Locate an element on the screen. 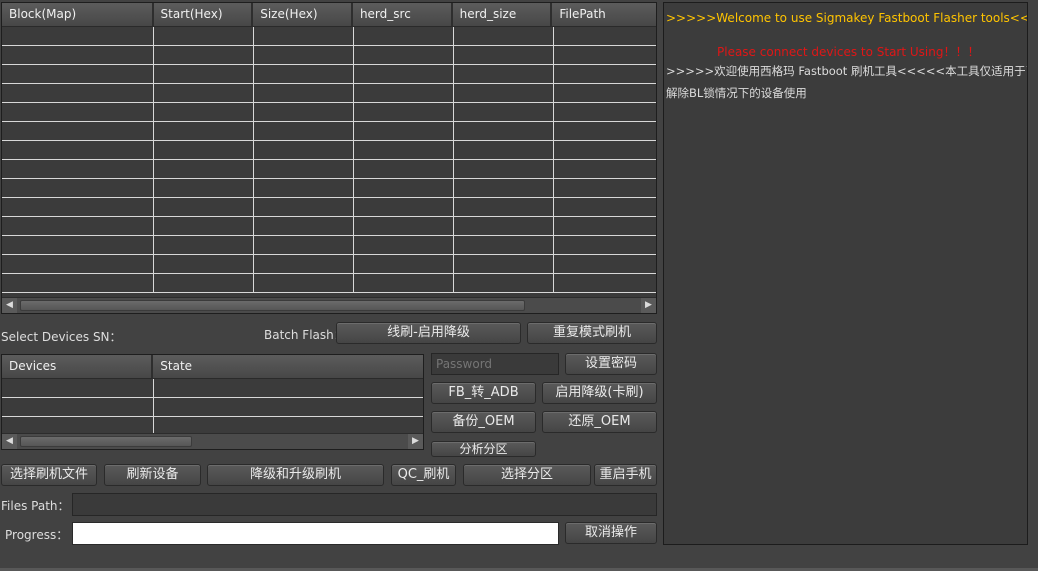  col-herd-size: herd_size is located at coordinates (502, 15).